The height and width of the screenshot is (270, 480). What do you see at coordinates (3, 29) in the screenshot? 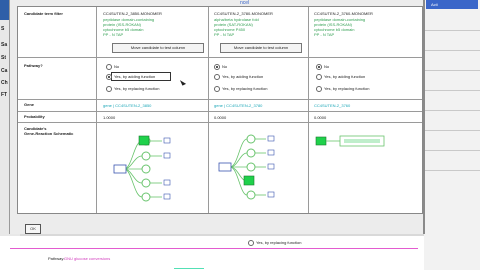
I see `sidebar-text-1: S` at bounding box center [3, 29].